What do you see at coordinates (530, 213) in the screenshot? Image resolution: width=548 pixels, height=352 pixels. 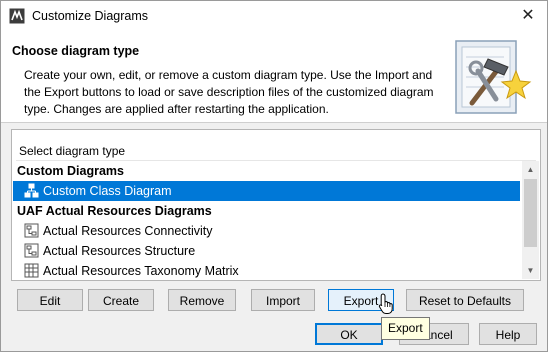 I see `scroll-thumb` at bounding box center [530, 213].